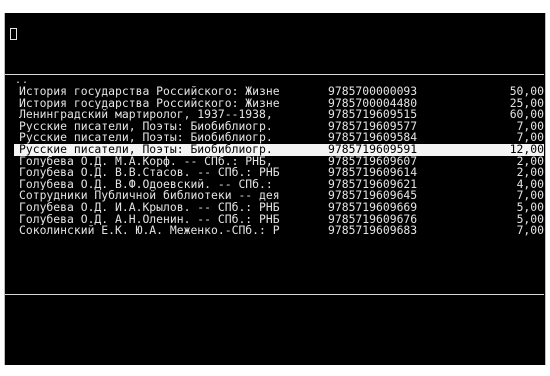 The height and width of the screenshot is (376, 550). What do you see at coordinates (22, 81) in the screenshot?
I see `parent-directory-entry: ..` at bounding box center [22, 81].